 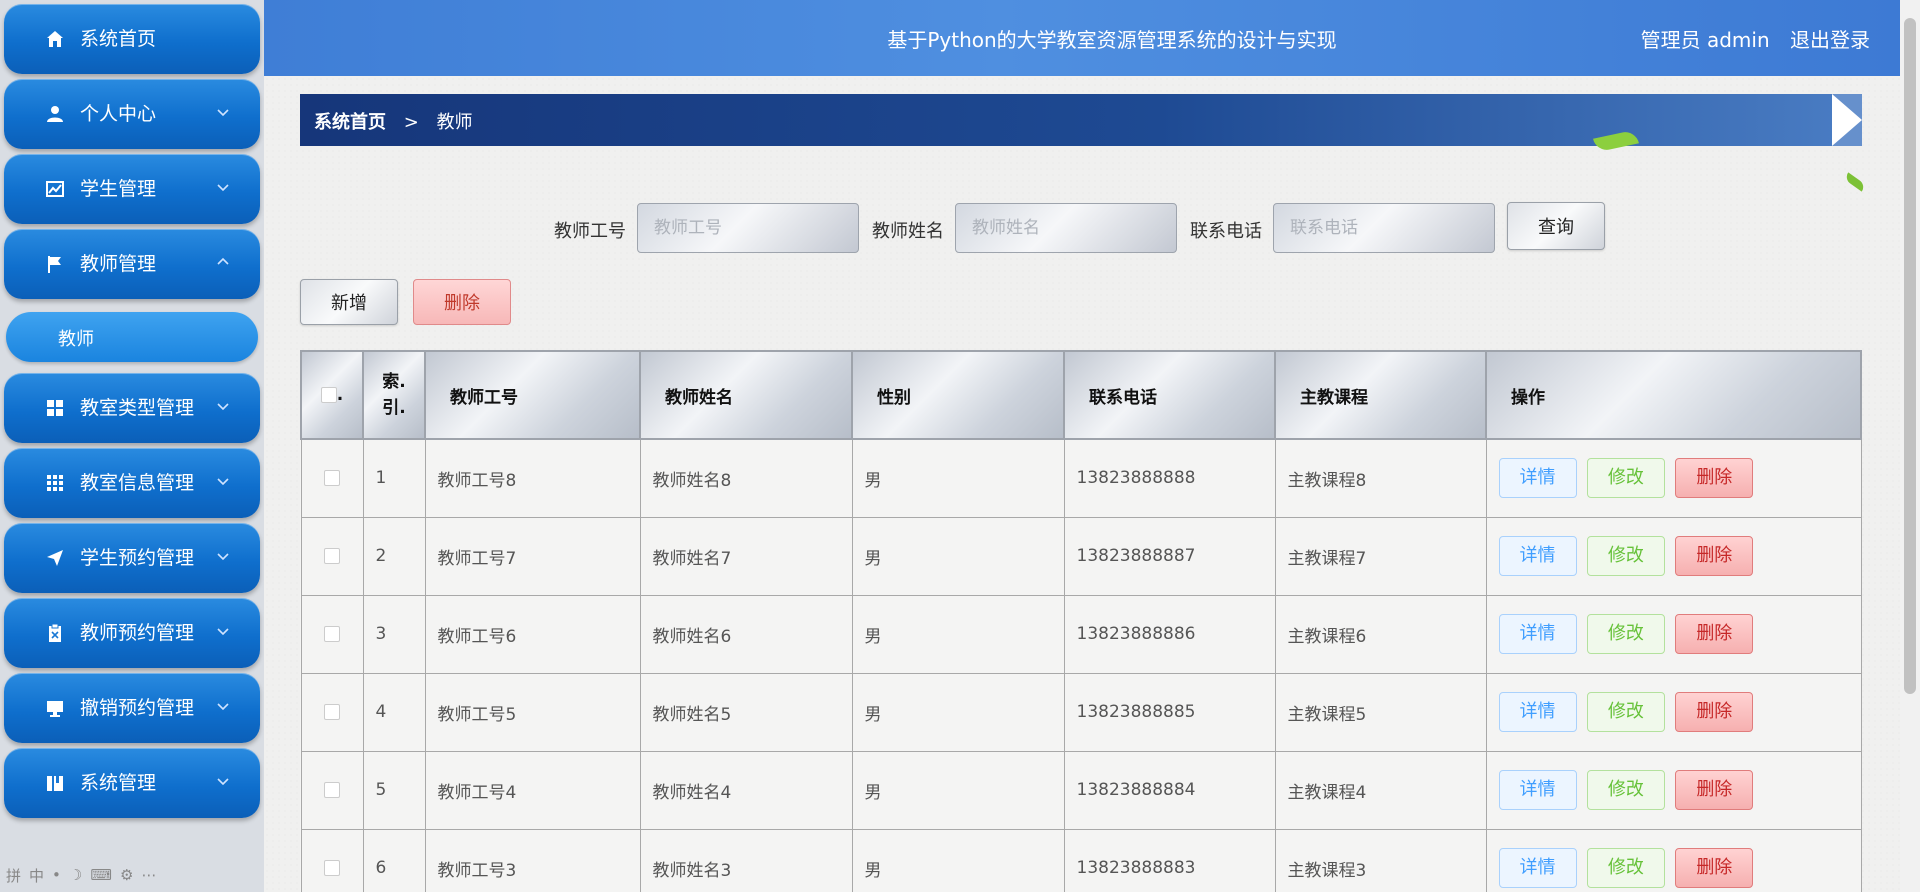 What do you see at coordinates (1748, 38) in the screenshot?
I see `user-area: 管理员 admin 退出登录` at bounding box center [1748, 38].